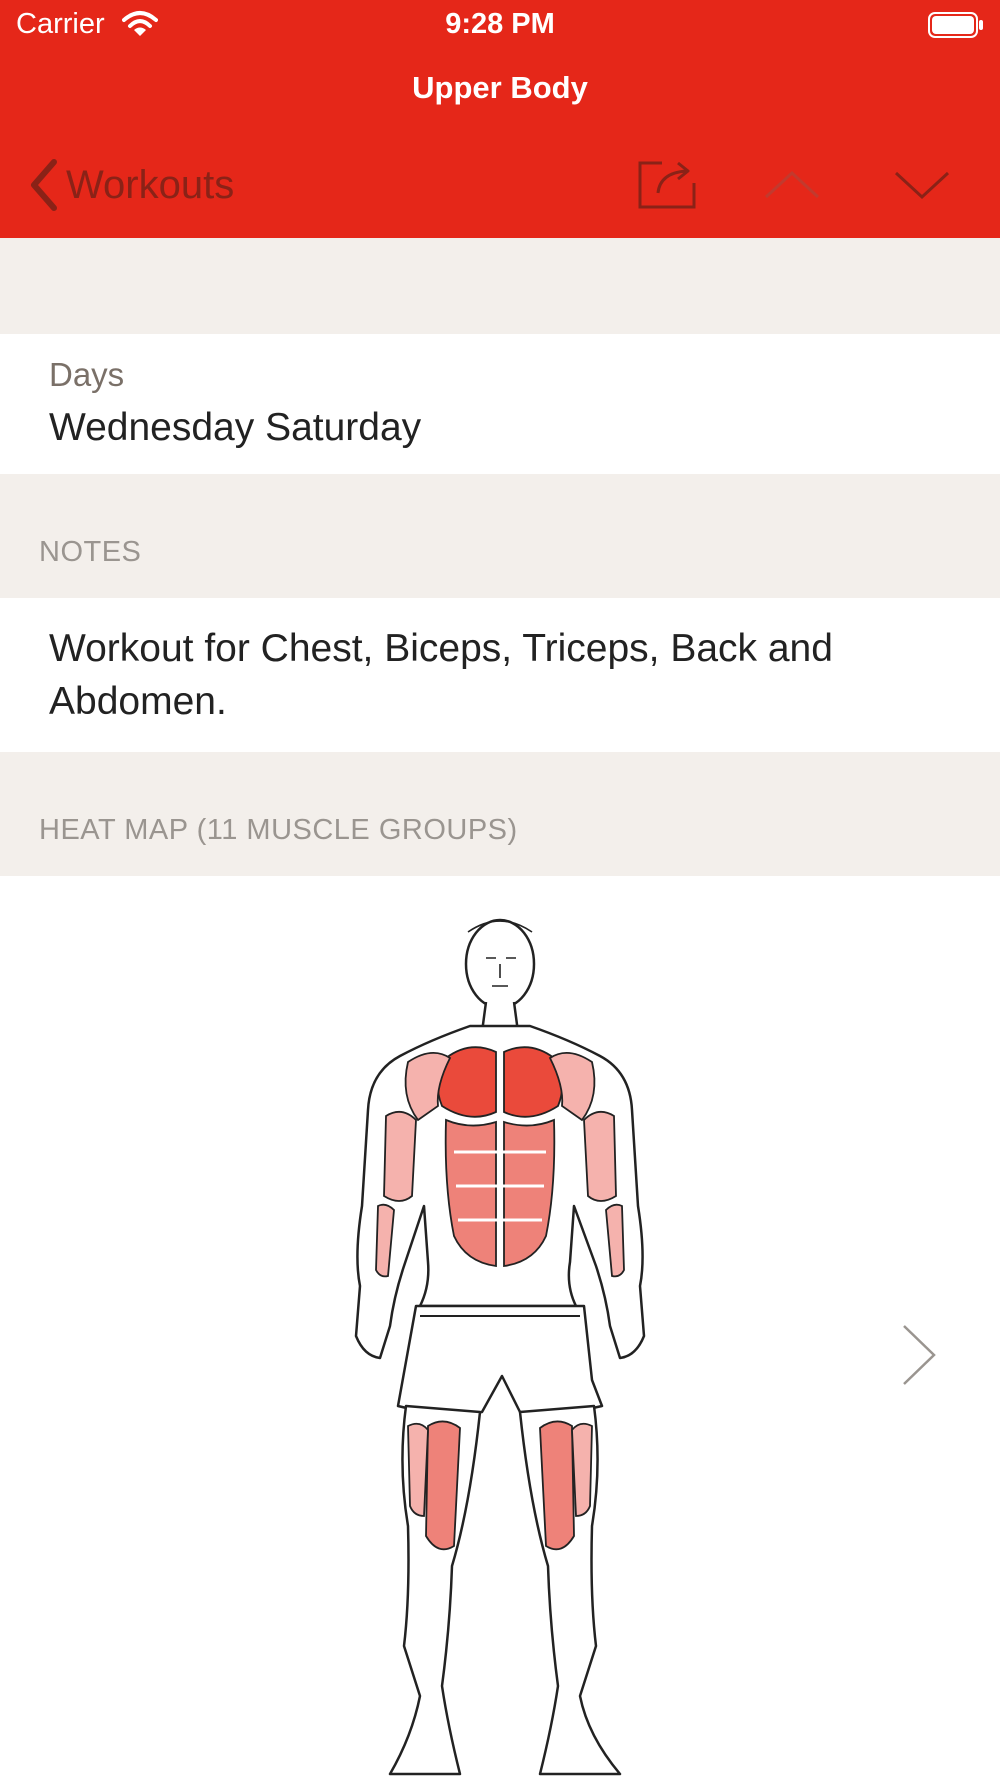  I want to click on days-label: Days, so click(87, 374).